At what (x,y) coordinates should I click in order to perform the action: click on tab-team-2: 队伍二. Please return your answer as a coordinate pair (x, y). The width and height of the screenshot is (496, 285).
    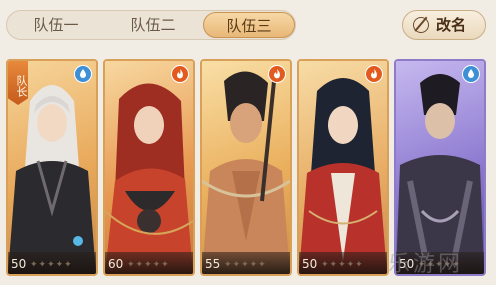
    Looking at the image, I should click on (153, 25).